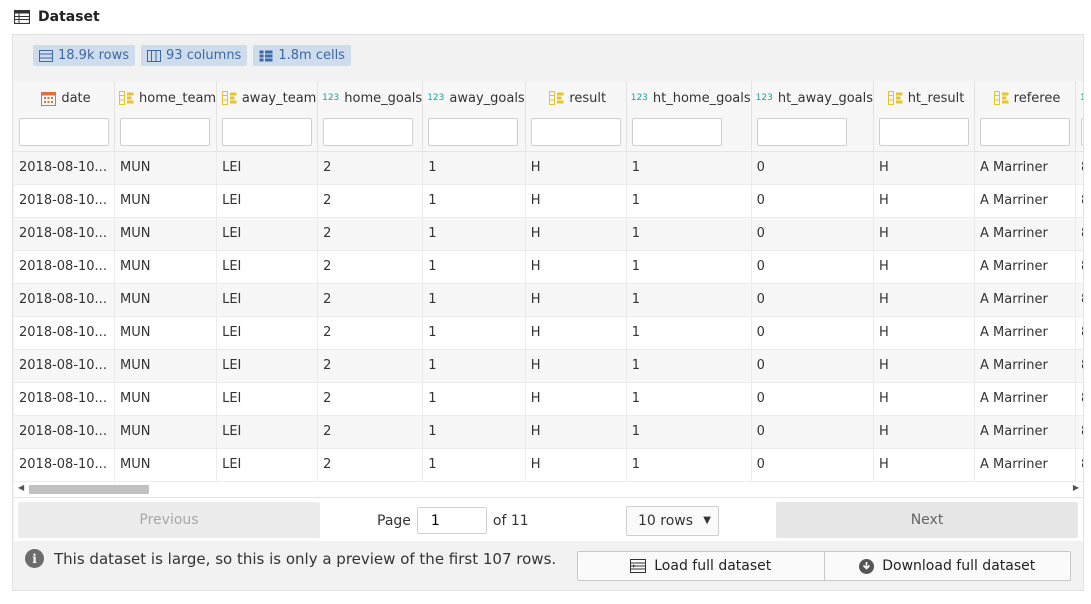 Image resolution: width=1091 pixels, height=604 pixels. What do you see at coordinates (813, 98) in the screenshot?
I see `column-header: 123 ht_away_goals` at bounding box center [813, 98].